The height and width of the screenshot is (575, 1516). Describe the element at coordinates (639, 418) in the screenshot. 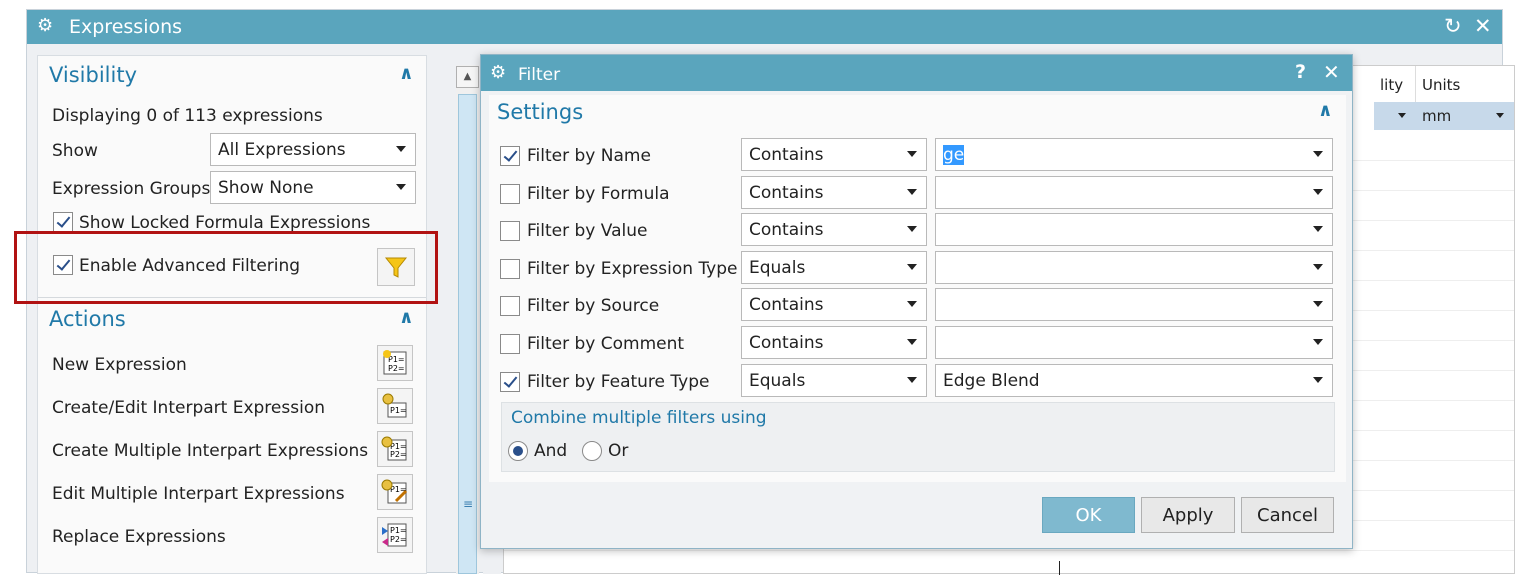

I see `combine-title: Combine multiple filters using` at that location.